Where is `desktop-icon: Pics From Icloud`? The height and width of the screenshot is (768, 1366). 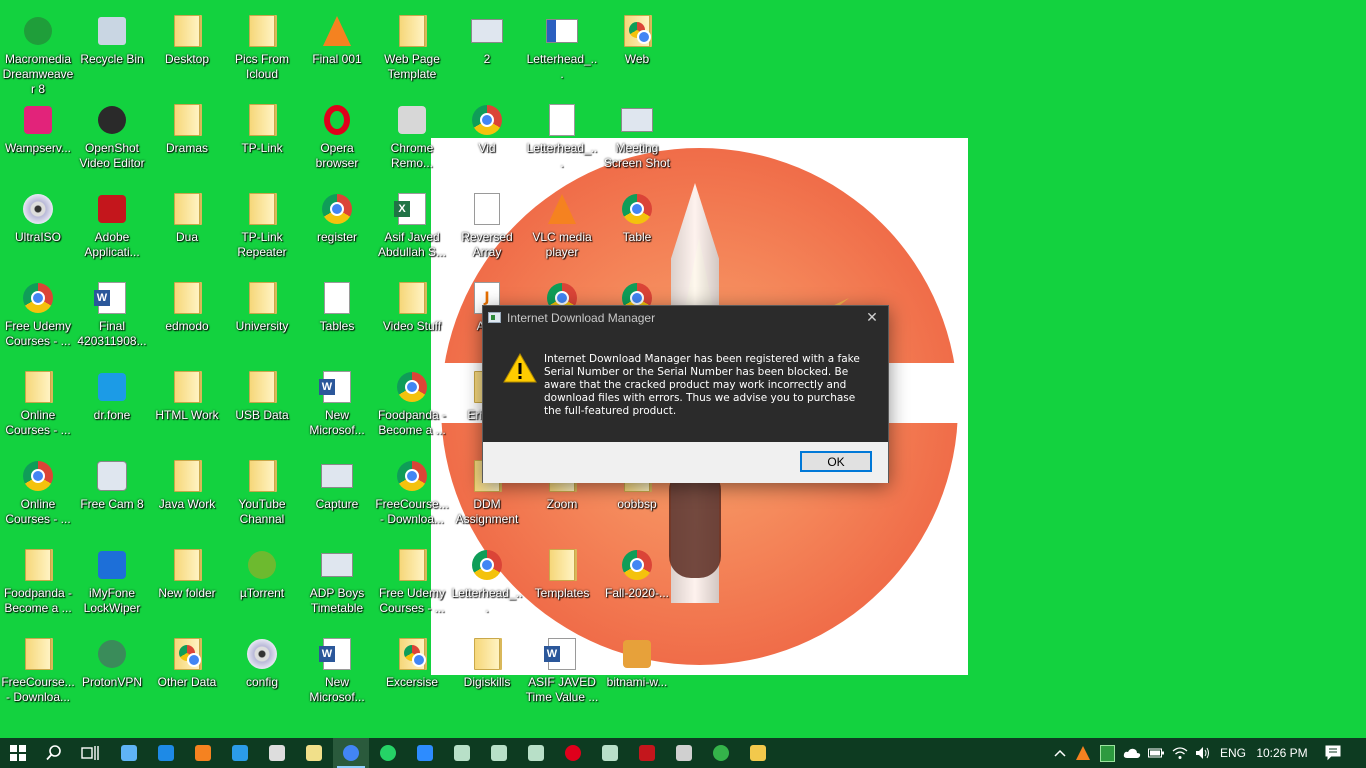 desktop-icon: Pics From Icloud is located at coordinates (262, 50).